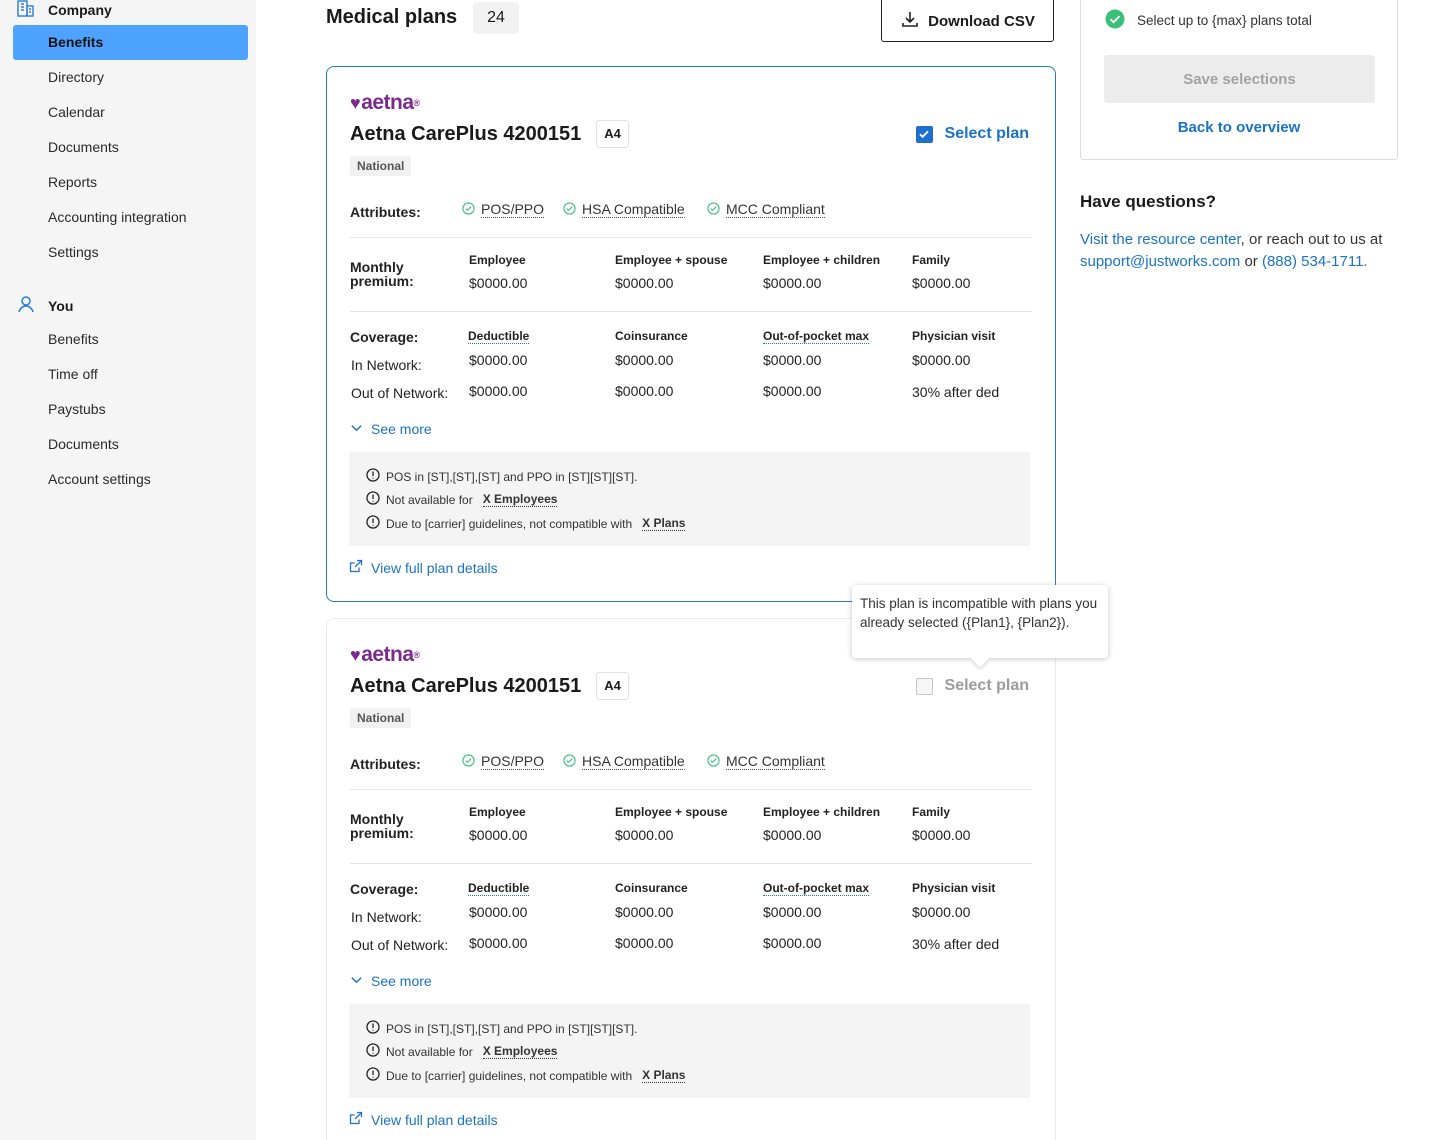  I want to click on coverage-label: Coverage:, so click(384, 337).